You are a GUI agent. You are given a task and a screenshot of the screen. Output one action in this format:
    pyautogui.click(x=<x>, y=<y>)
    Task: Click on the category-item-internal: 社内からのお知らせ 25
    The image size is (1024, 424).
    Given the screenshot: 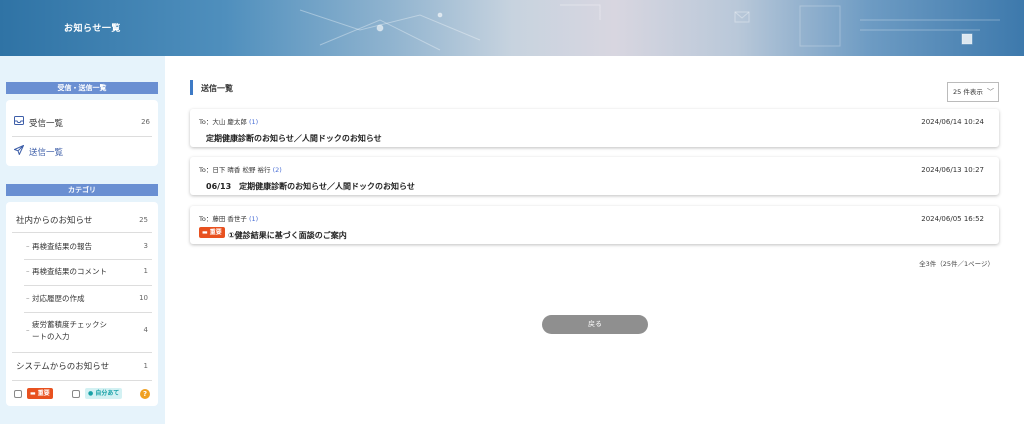 What is the action you would take?
    pyautogui.click(x=82, y=223)
    